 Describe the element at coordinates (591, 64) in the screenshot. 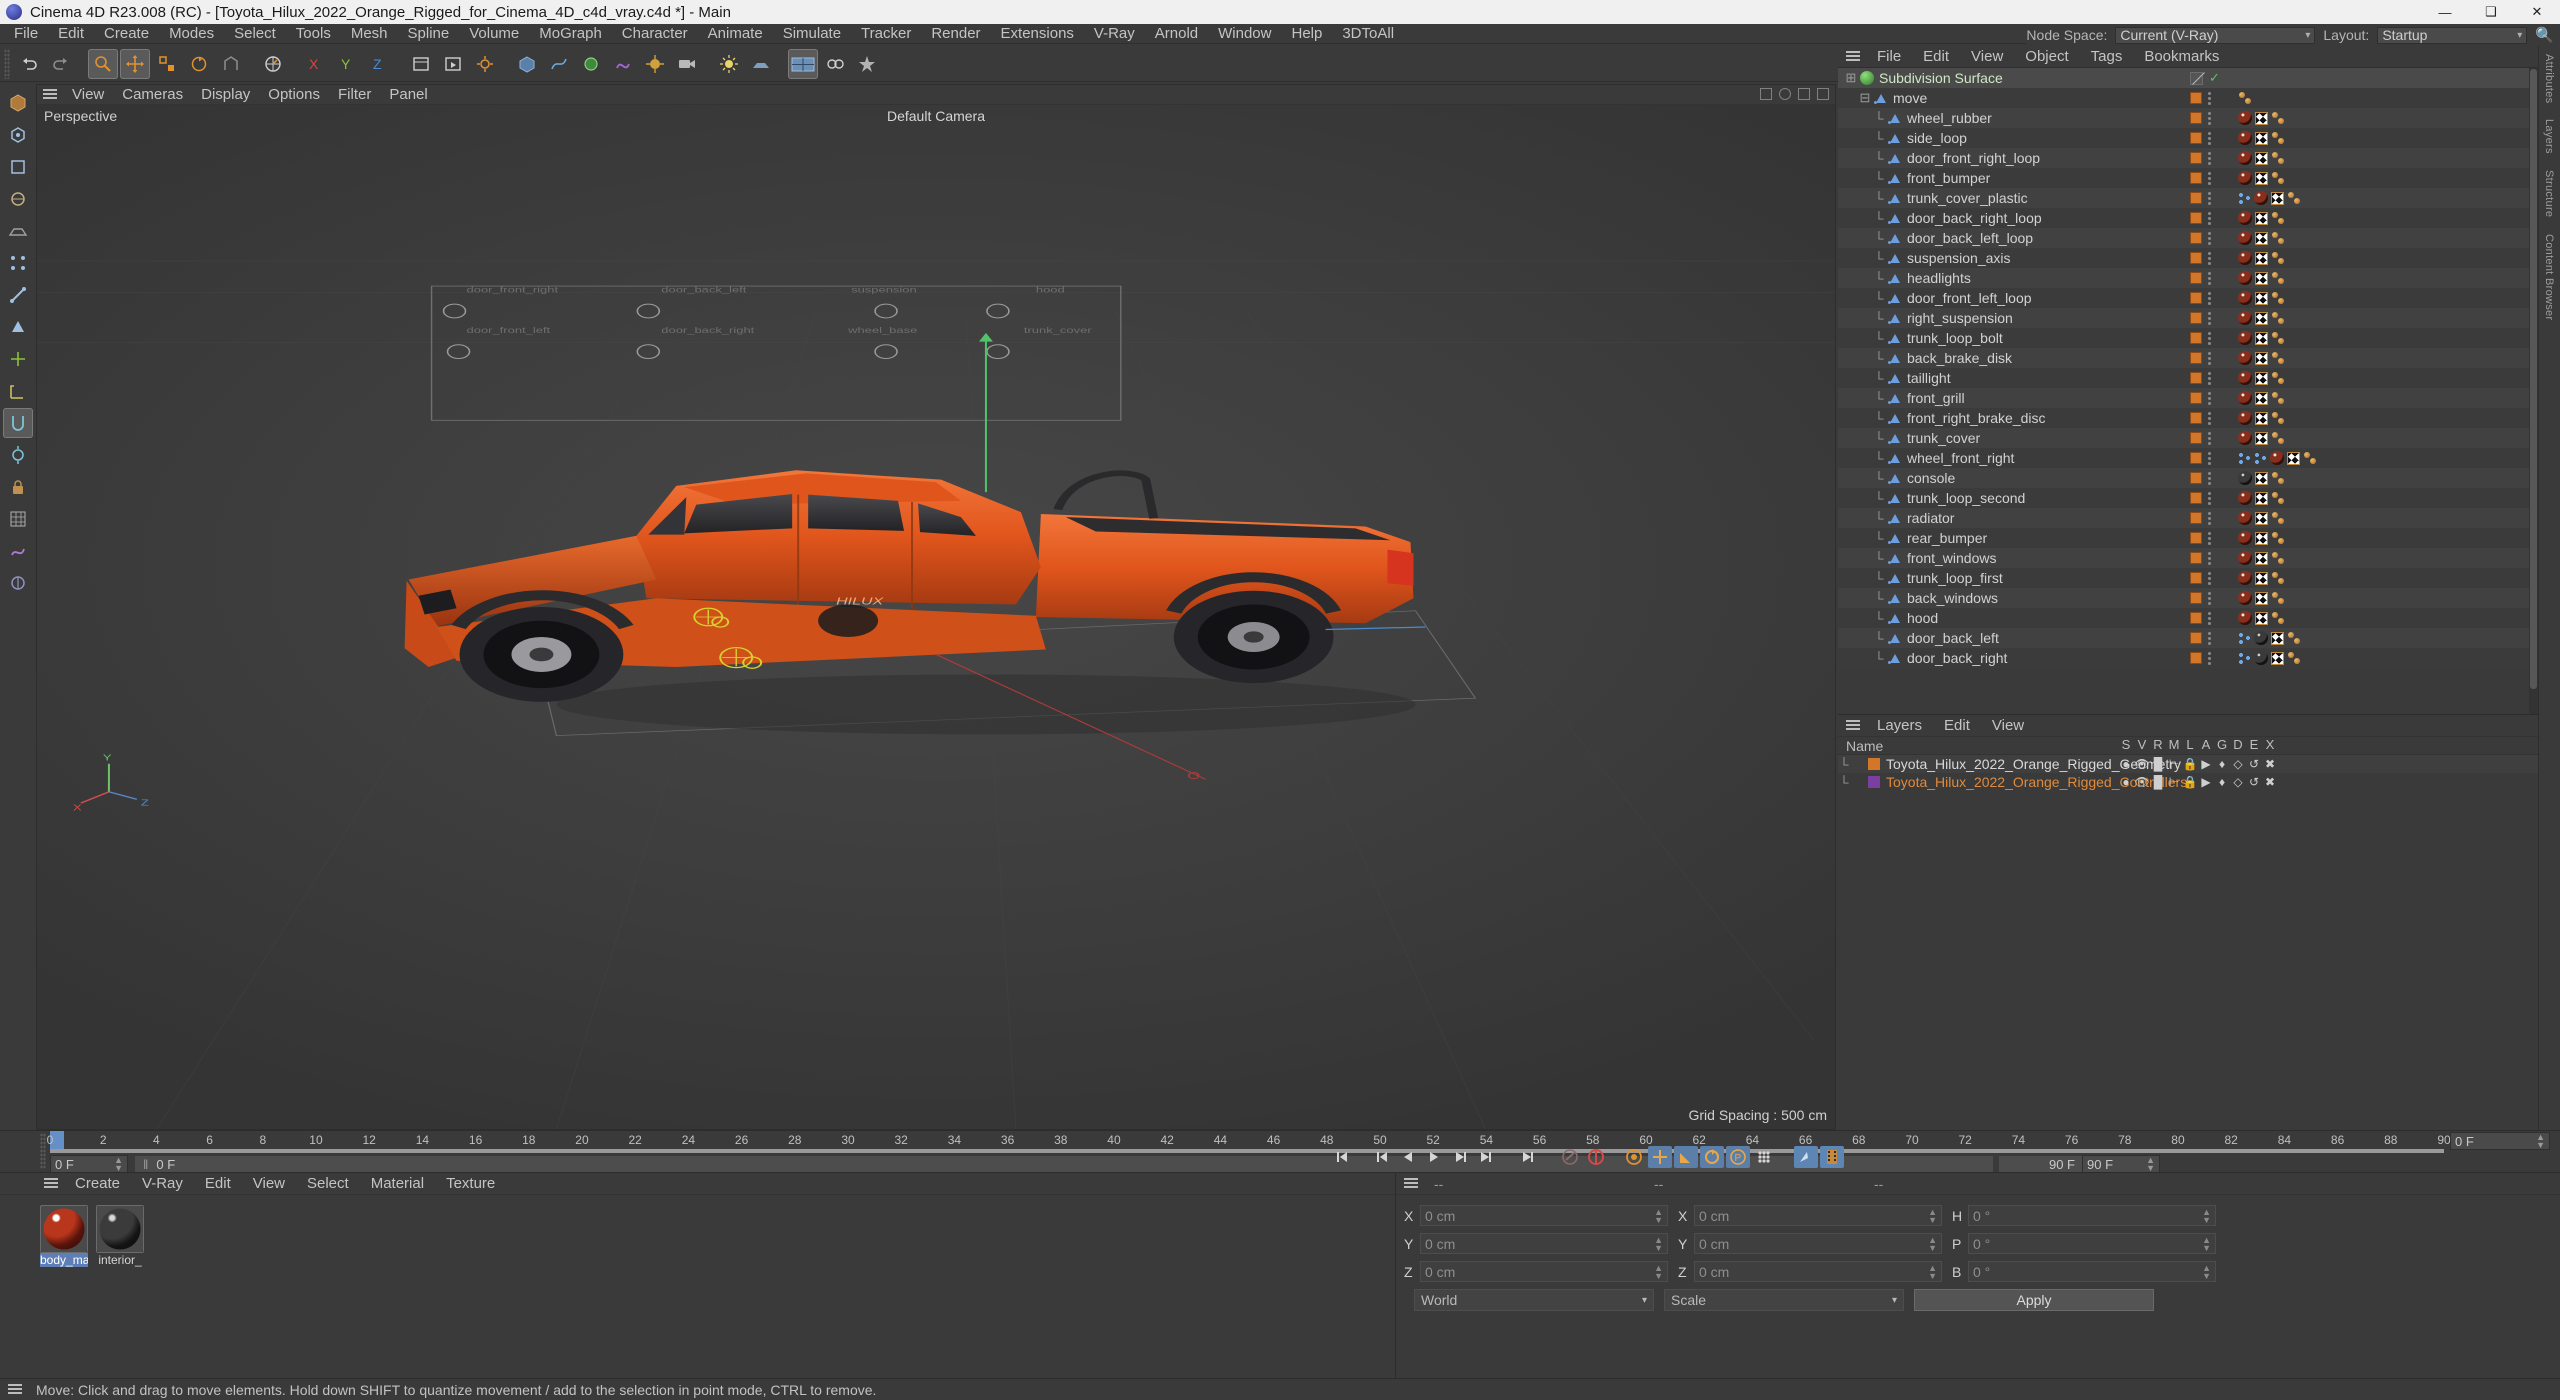

I see `add-generator-button` at that location.